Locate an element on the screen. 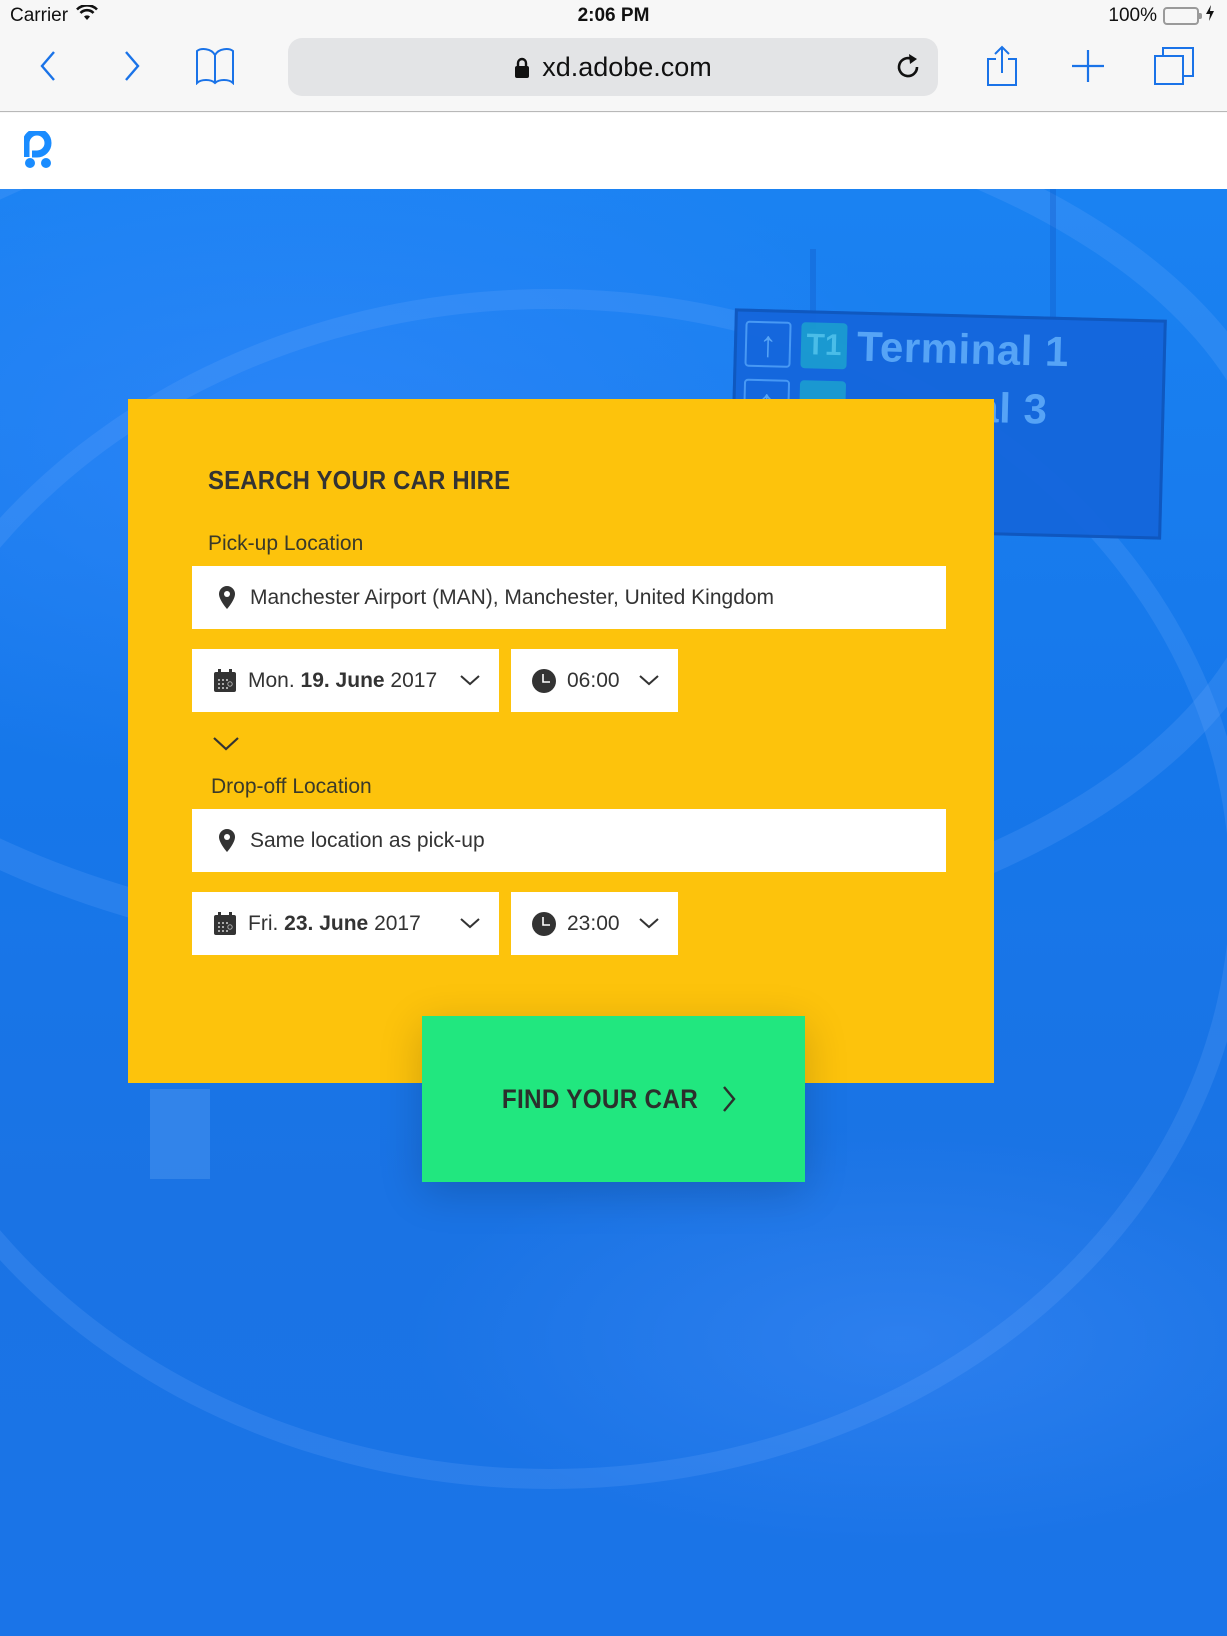 This screenshot has width=1227, height=1636. dropoff-date-select: Fri. 23. June 2017 is located at coordinates (345, 923).